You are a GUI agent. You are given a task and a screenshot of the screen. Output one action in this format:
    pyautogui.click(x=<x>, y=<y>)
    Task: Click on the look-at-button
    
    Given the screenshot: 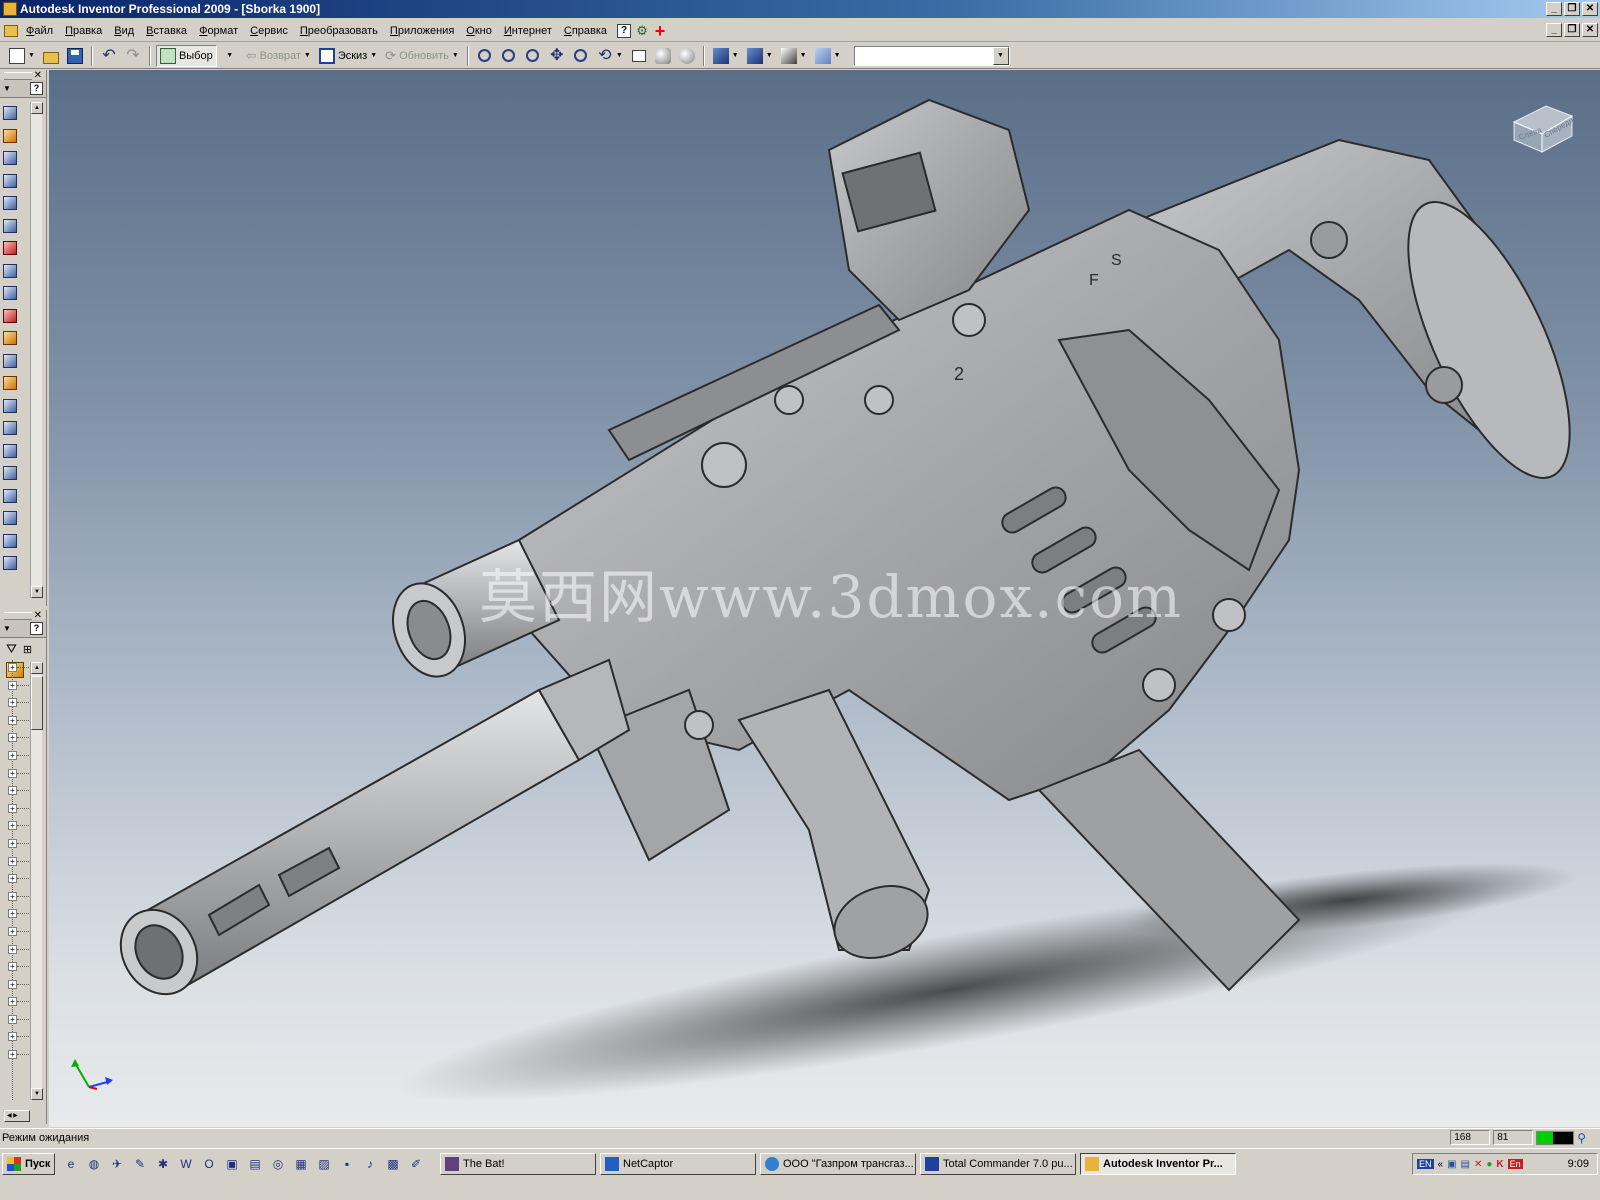 What is the action you would take?
    pyautogui.click(x=639, y=56)
    